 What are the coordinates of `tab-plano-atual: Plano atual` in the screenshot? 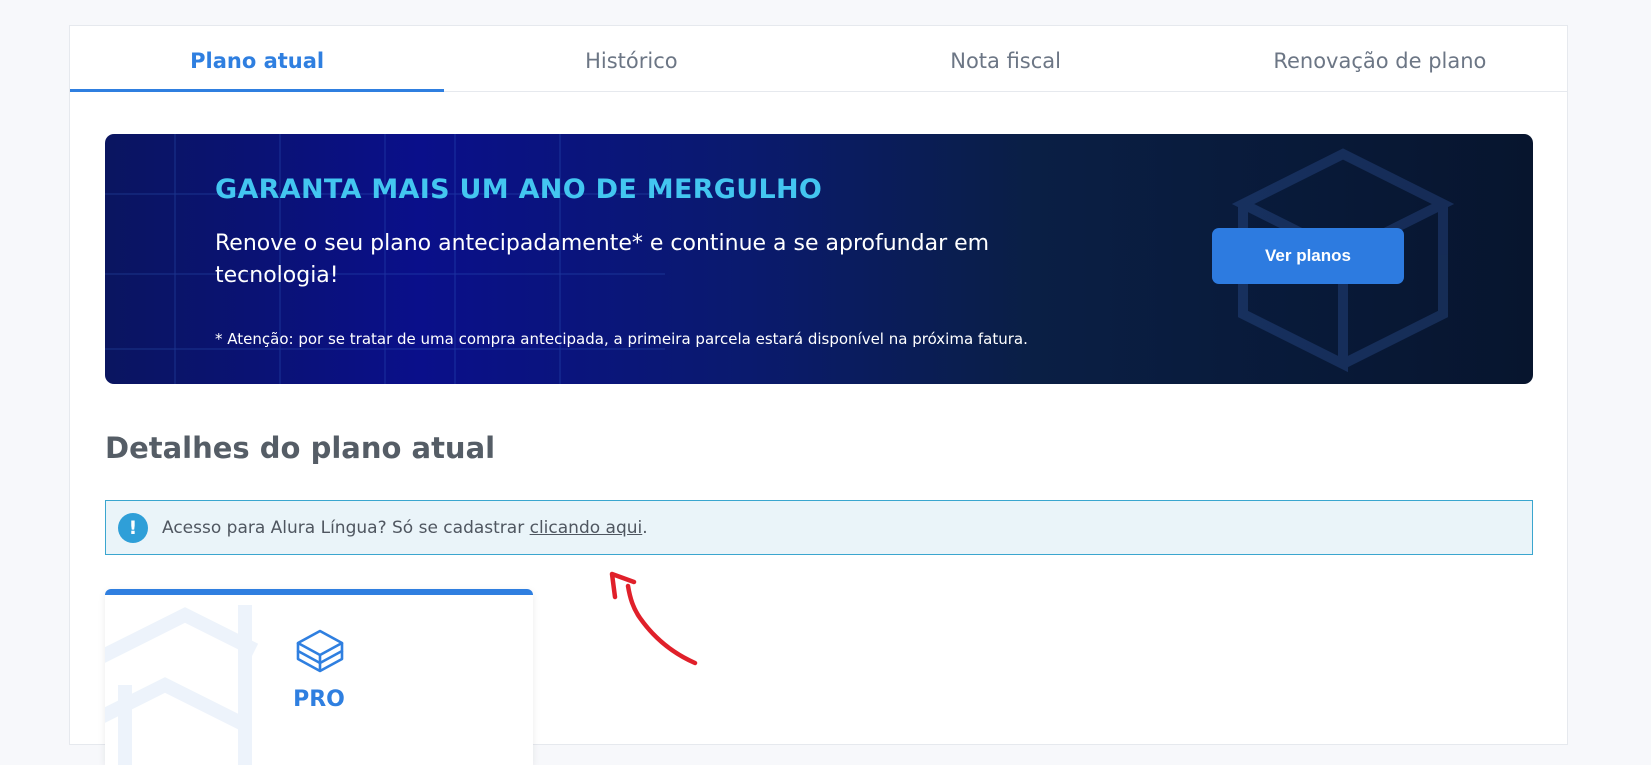 It's located at (257, 59).